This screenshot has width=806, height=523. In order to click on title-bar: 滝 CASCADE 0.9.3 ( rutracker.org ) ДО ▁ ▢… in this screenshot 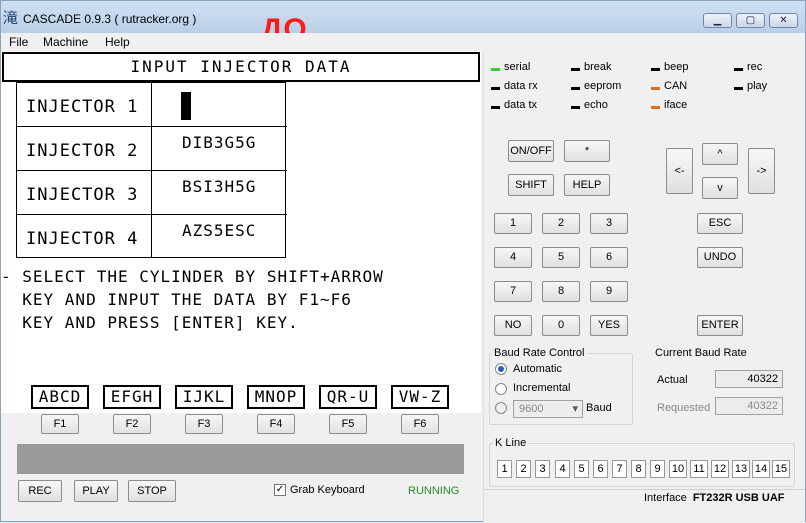, I will do `click(403, 23)`.